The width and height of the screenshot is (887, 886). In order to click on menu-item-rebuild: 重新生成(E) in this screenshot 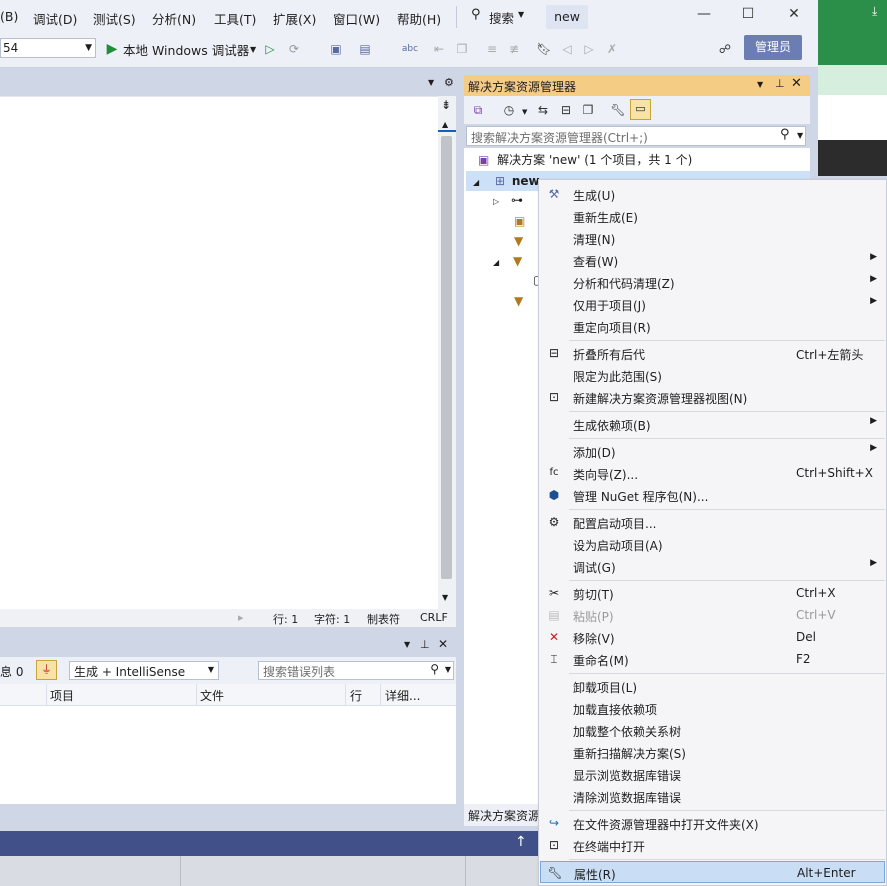, I will do `click(712, 216)`.